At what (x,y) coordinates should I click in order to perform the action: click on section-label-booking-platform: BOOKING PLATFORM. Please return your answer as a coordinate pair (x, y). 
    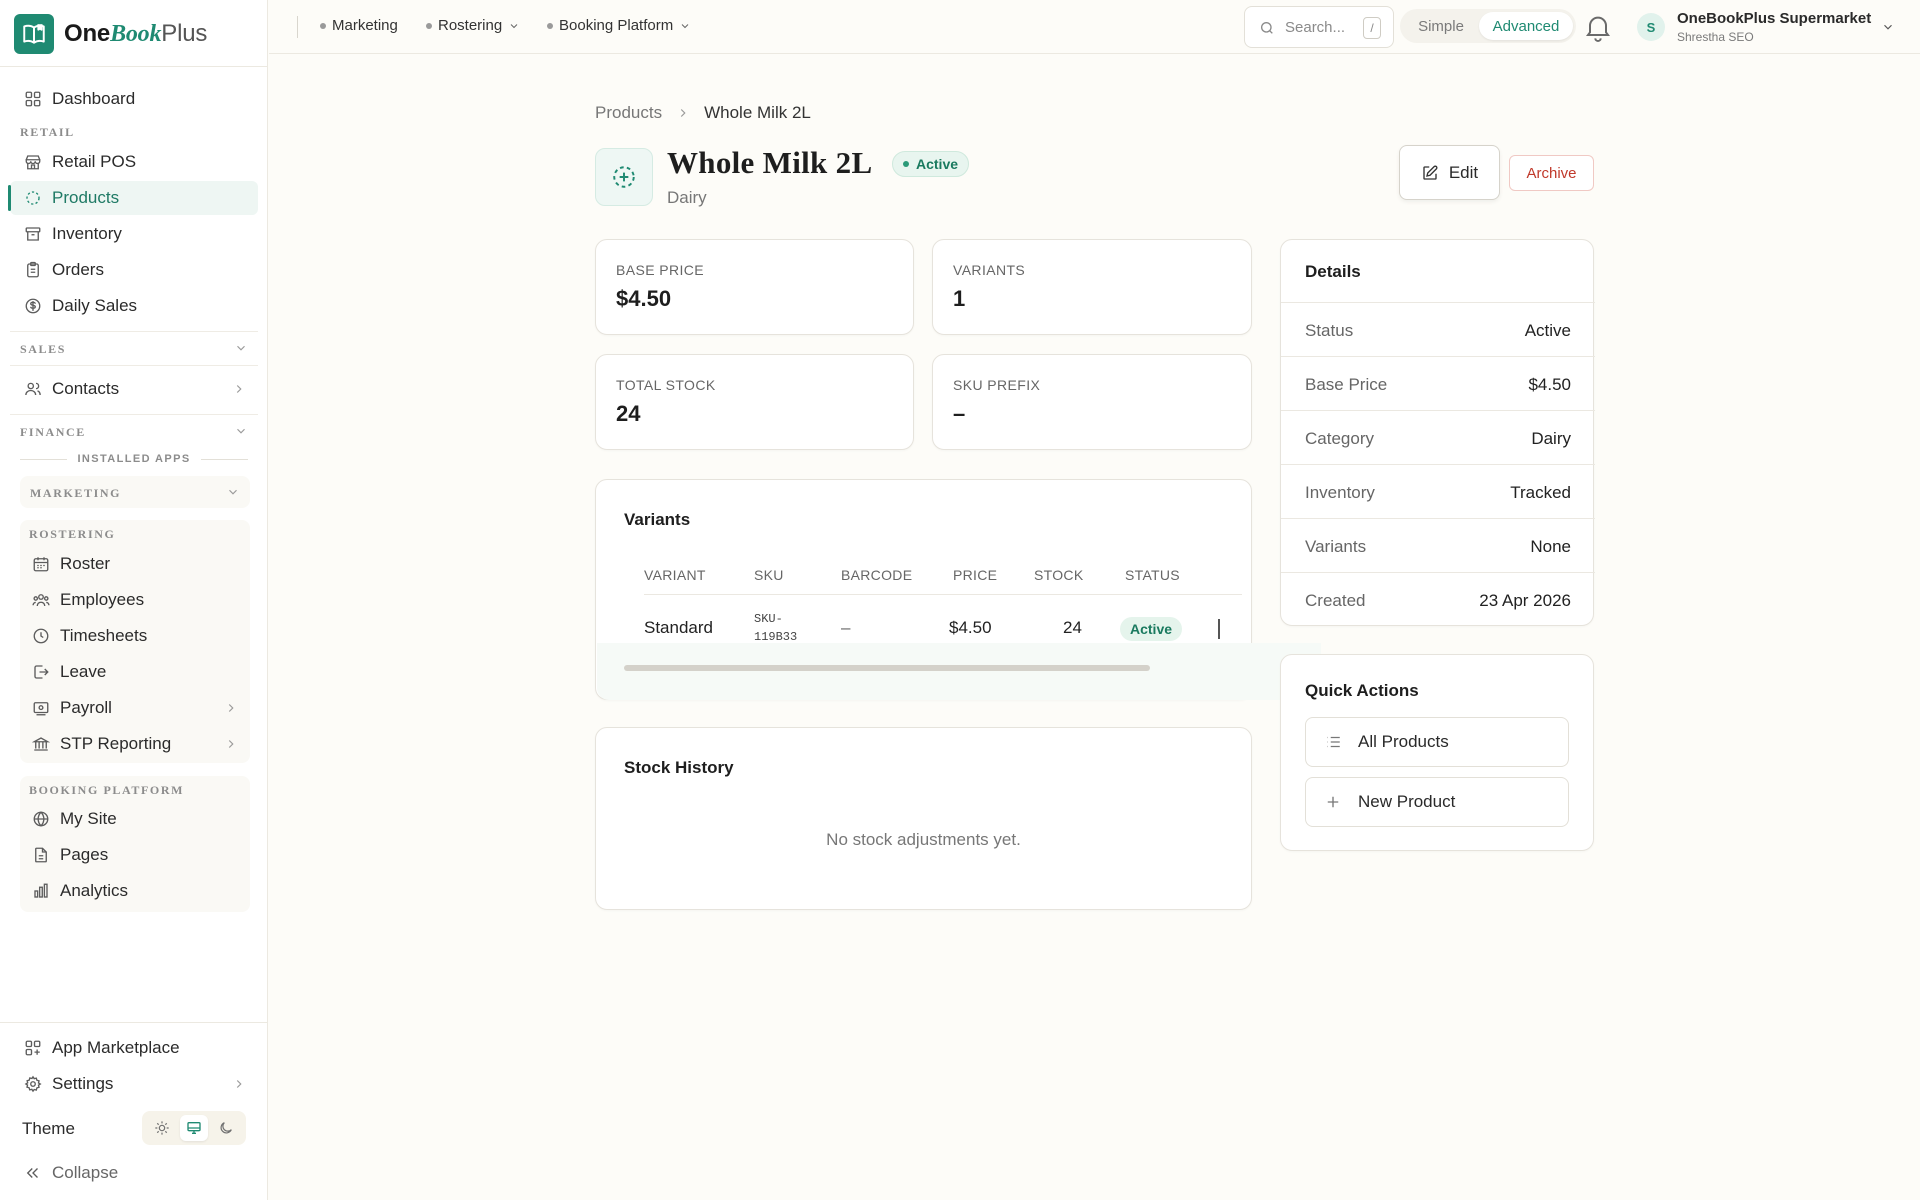
    Looking at the image, I should click on (107, 790).